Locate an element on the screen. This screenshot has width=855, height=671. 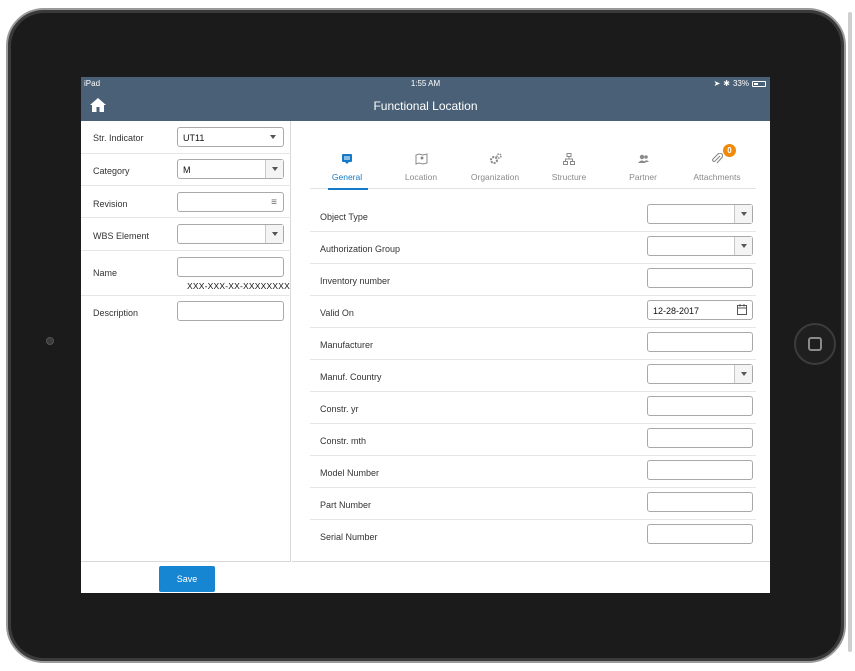
tab-structure-label: Structure is located at coordinates (569, 177).